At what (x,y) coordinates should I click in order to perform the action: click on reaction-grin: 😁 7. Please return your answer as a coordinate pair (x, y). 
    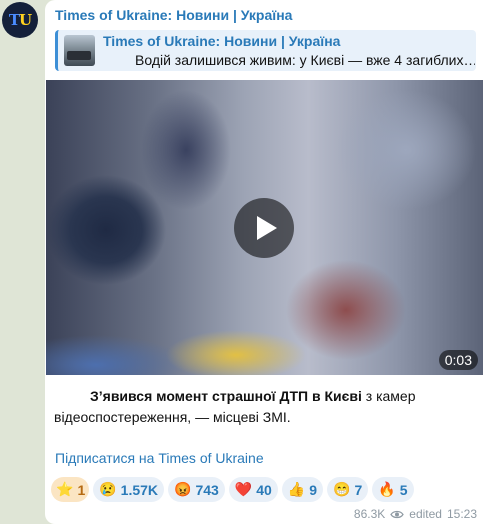
    Looking at the image, I should click on (348, 489).